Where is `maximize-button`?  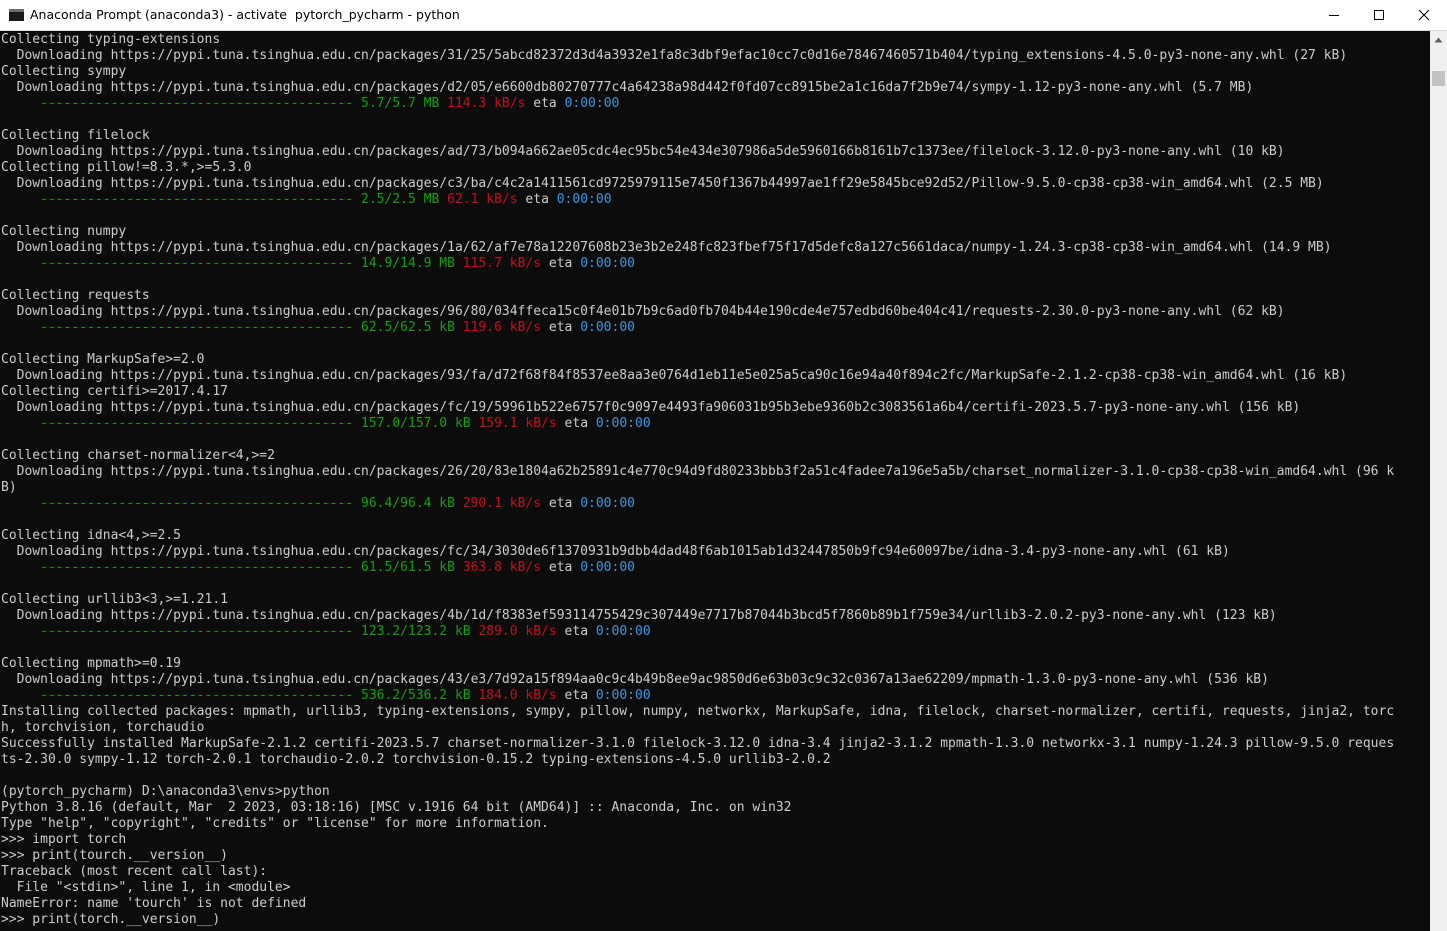
maximize-button is located at coordinates (1379, 15).